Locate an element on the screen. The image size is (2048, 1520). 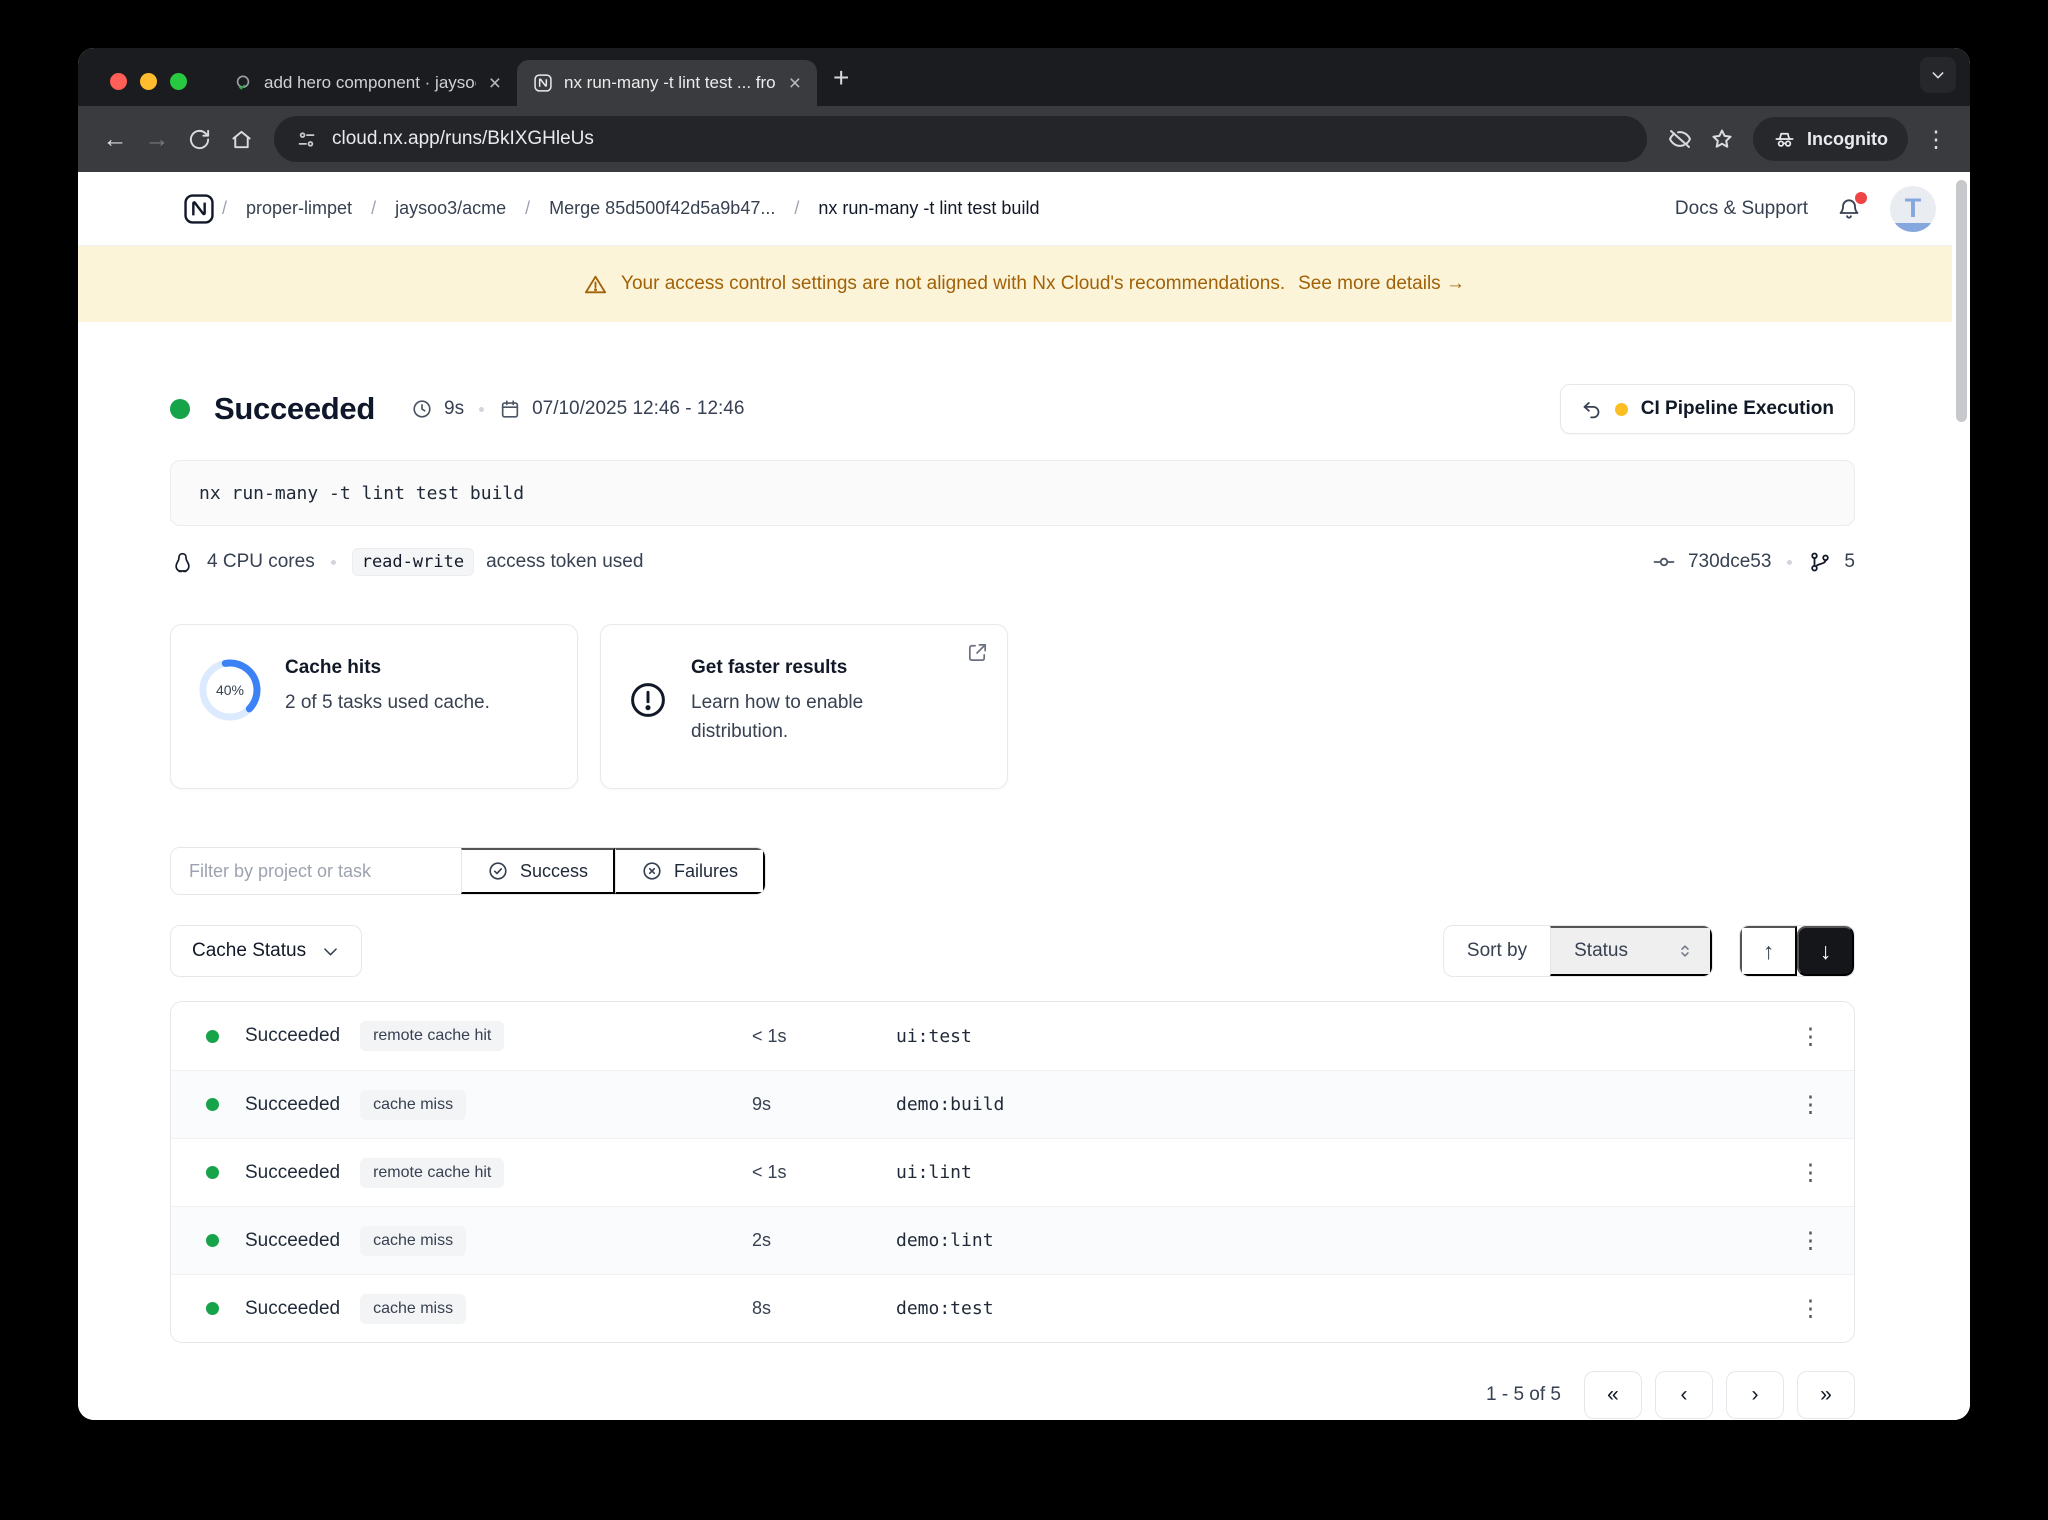
avatar: T is located at coordinates (1913, 208).